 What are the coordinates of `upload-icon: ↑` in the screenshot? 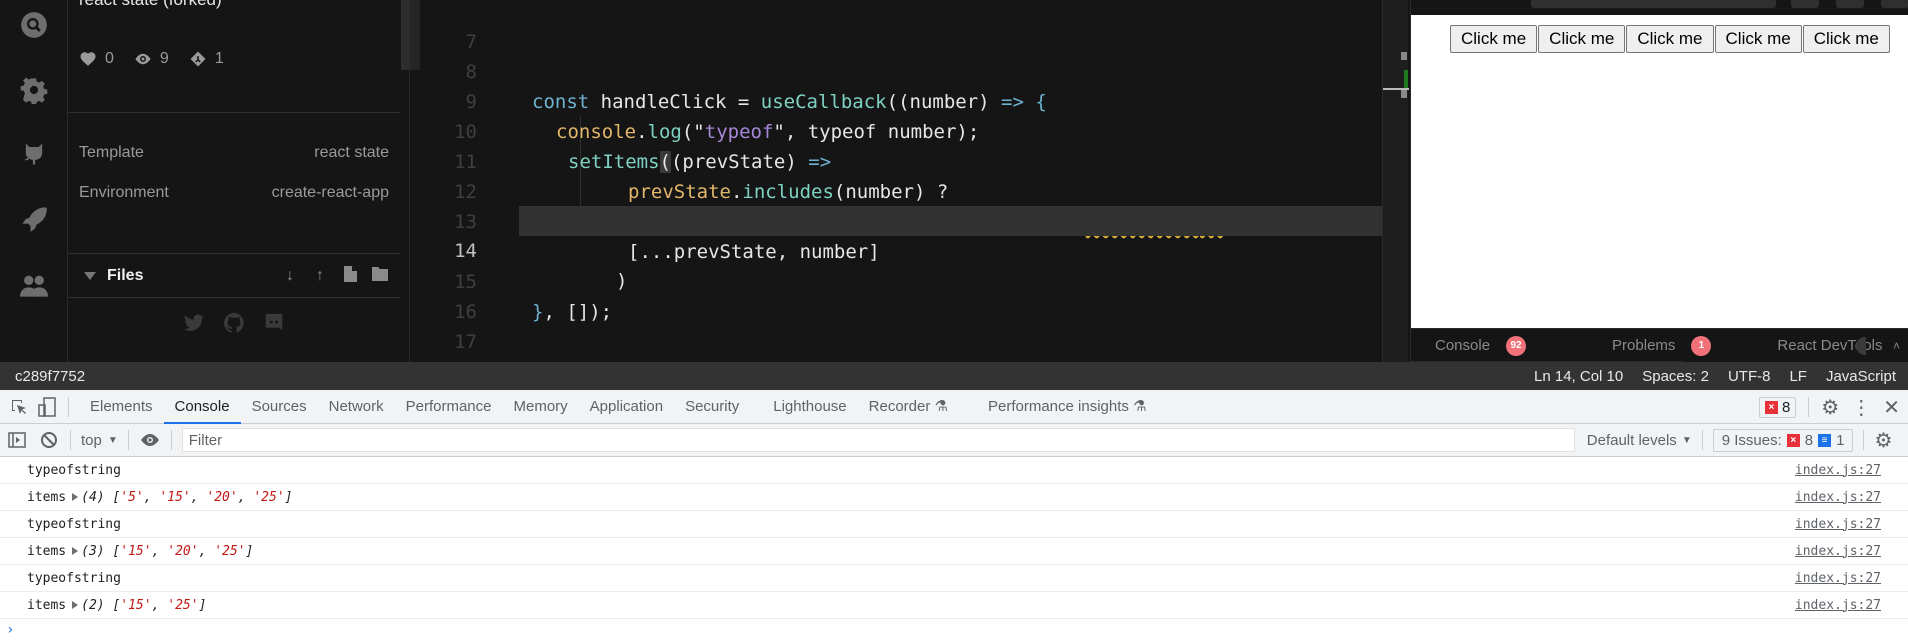 It's located at (320, 276).